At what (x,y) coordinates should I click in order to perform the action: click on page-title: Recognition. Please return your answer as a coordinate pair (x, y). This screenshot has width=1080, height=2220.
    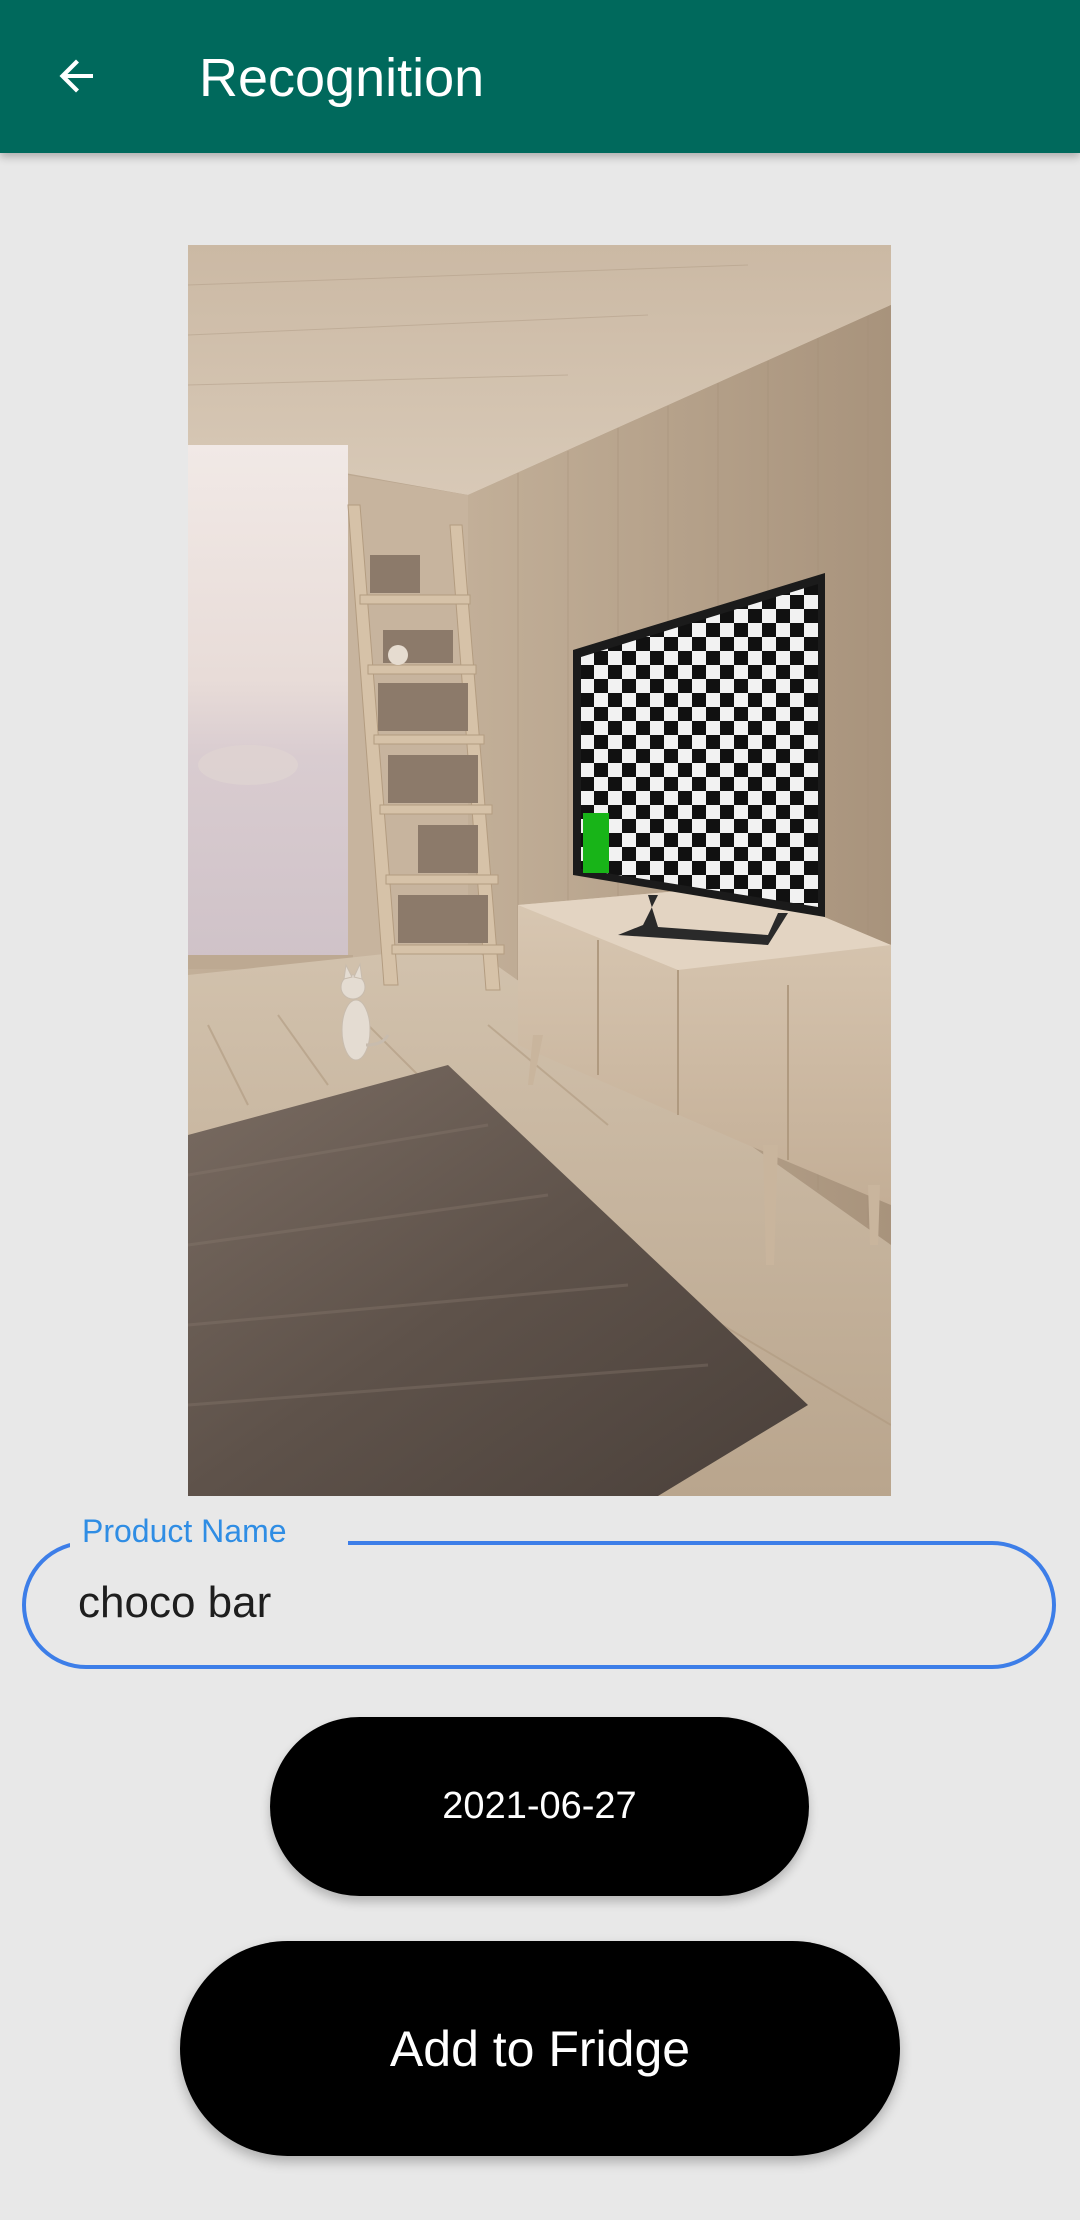
    Looking at the image, I should click on (342, 78).